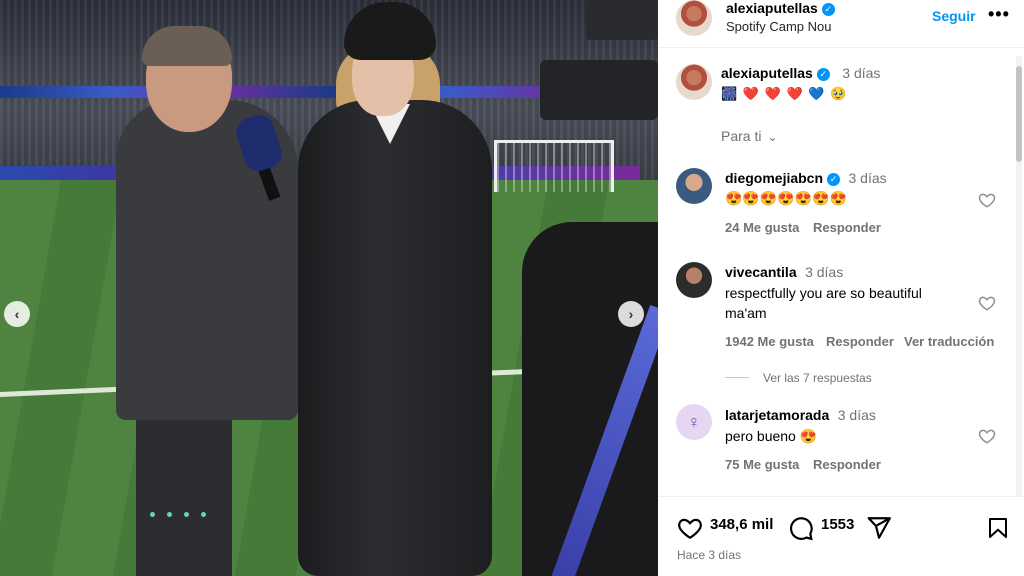 The height and width of the screenshot is (576, 1024). What do you see at coordinates (949, 341) in the screenshot?
I see `translate-button: Ver traducción` at bounding box center [949, 341].